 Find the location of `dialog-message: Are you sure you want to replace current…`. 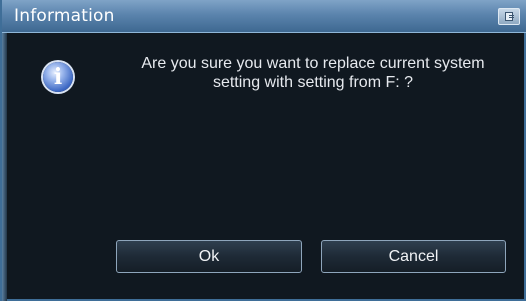

dialog-message: Are you sure you want to replace current… is located at coordinates (312, 73).